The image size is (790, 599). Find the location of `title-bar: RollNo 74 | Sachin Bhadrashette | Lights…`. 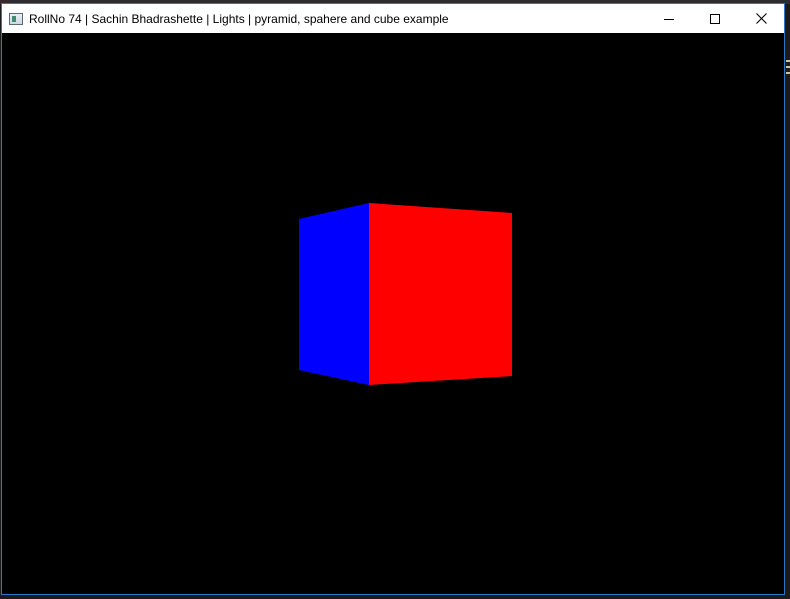

title-bar: RollNo 74 | Sachin Bhadrashette | Lights… is located at coordinates (393, 18).